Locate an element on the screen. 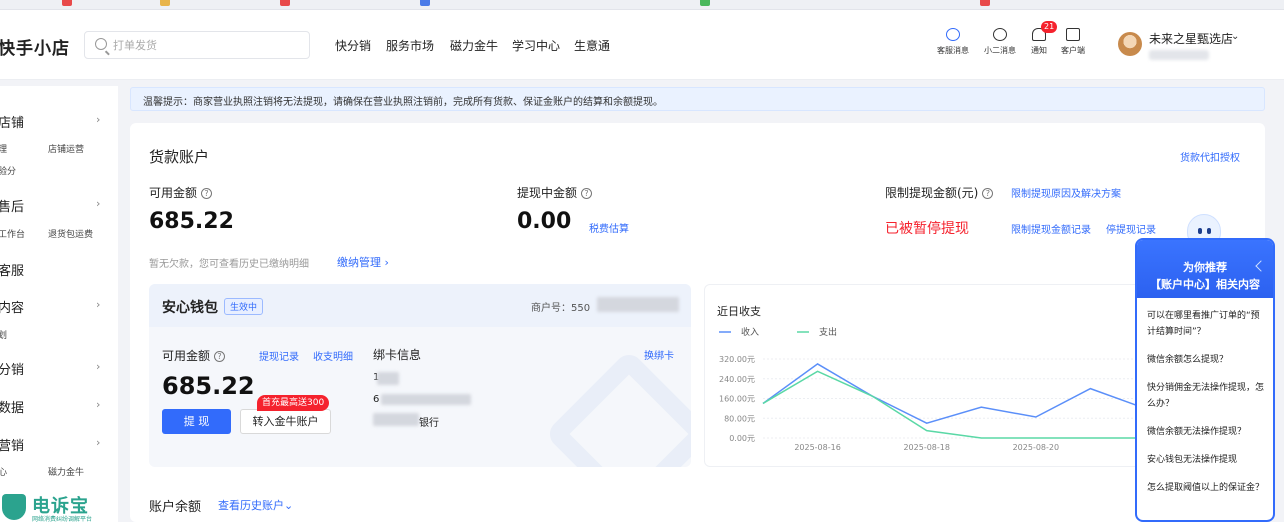  sidebar-section-shop: 店铺 is located at coordinates (12, 121).